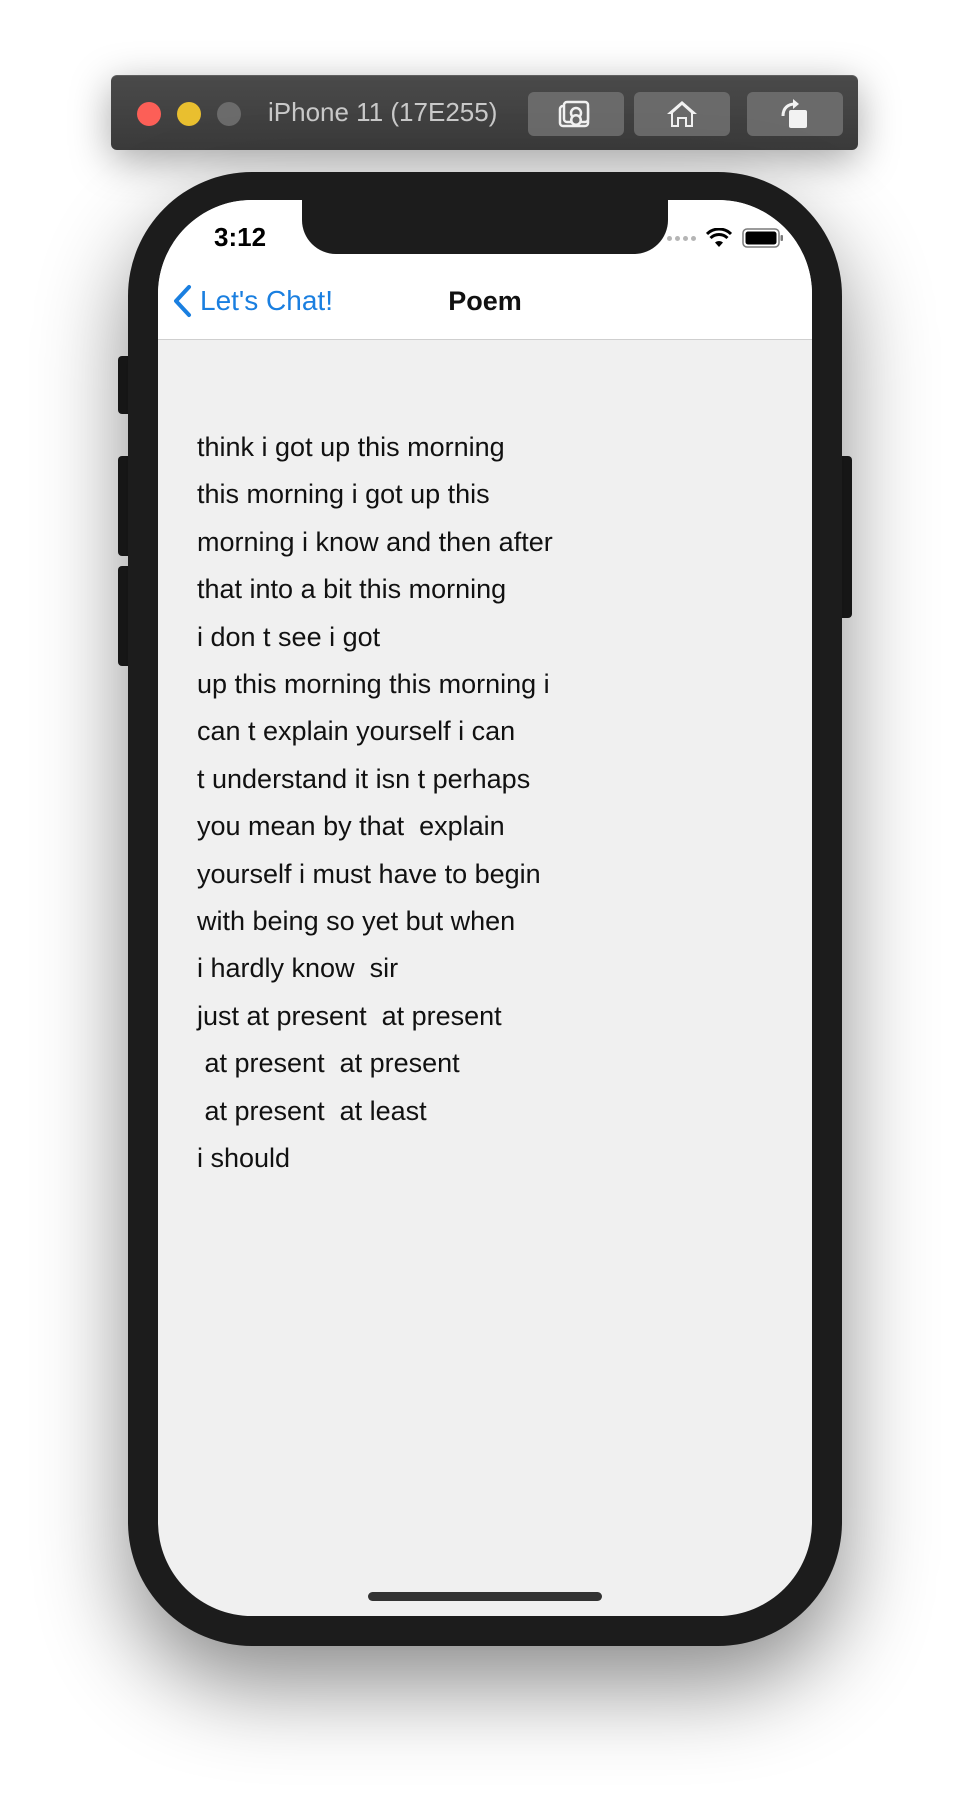 Image resolution: width=970 pixels, height=1796 pixels. I want to click on poem-line: i don t see i got, so click(289, 636).